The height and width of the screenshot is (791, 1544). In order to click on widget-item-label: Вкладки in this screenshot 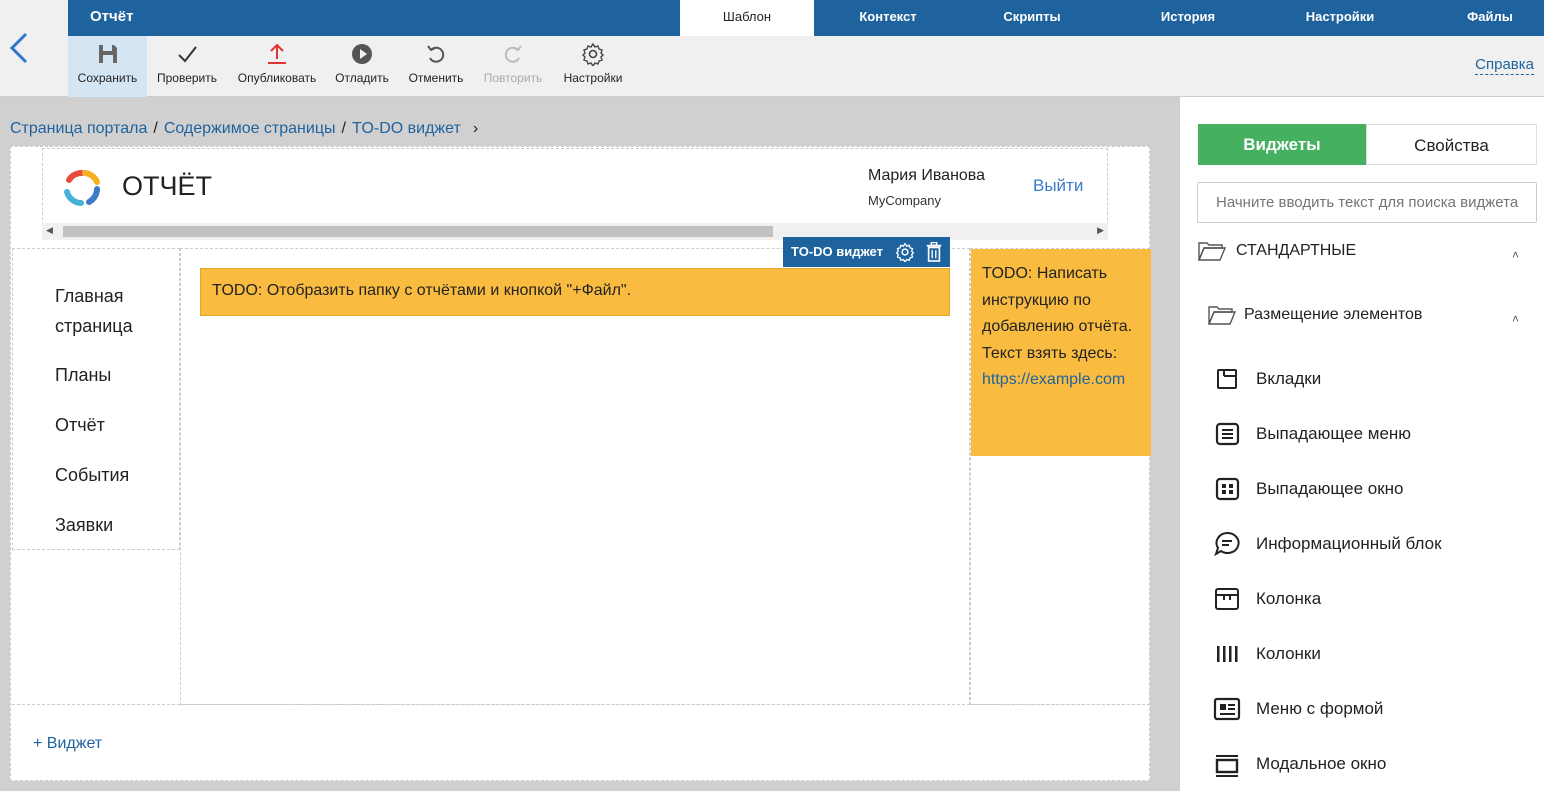, I will do `click(1289, 378)`.